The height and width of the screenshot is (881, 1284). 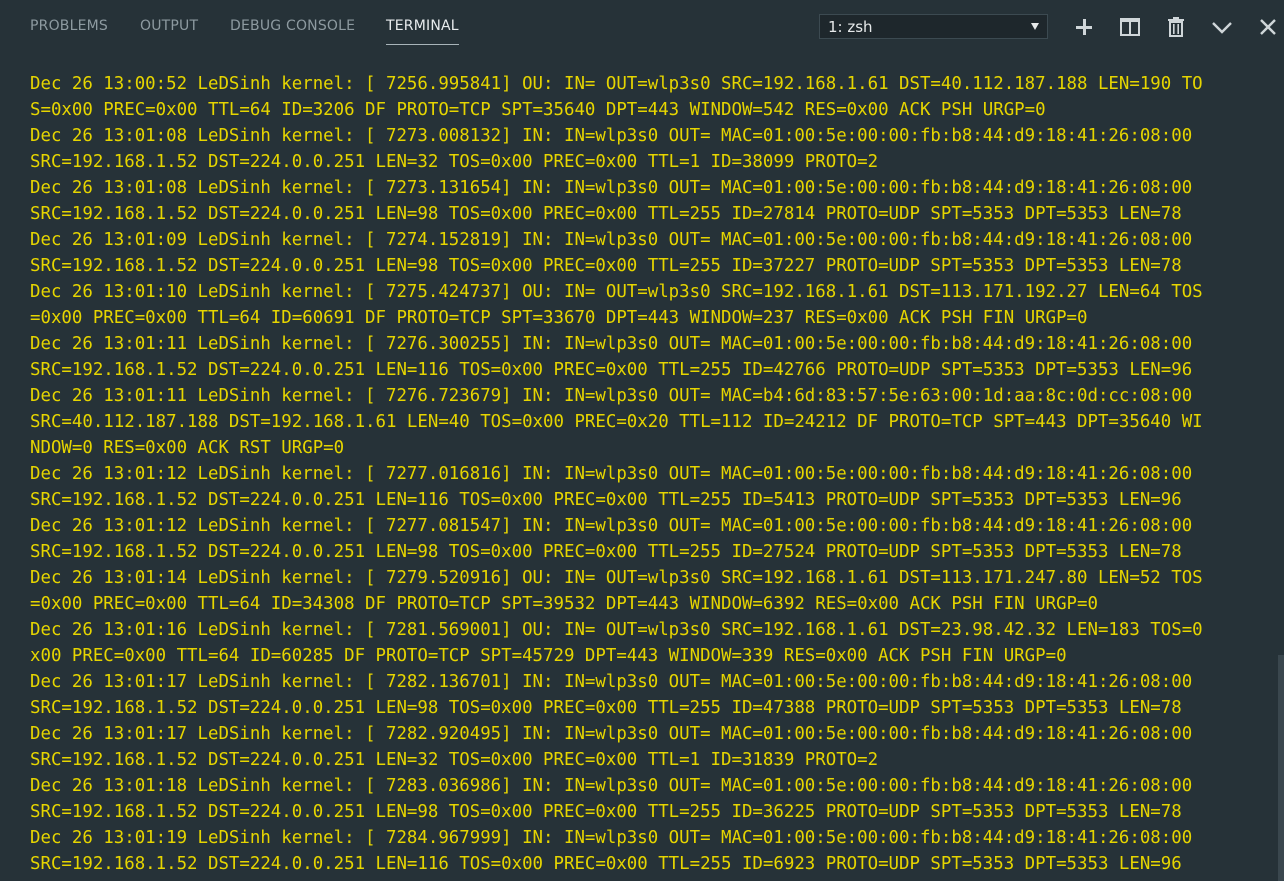 What do you see at coordinates (292, 30) in the screenshot?
I see `tab-debug-console: DEBUG CONSOLE` at bounding box center [292, 30].